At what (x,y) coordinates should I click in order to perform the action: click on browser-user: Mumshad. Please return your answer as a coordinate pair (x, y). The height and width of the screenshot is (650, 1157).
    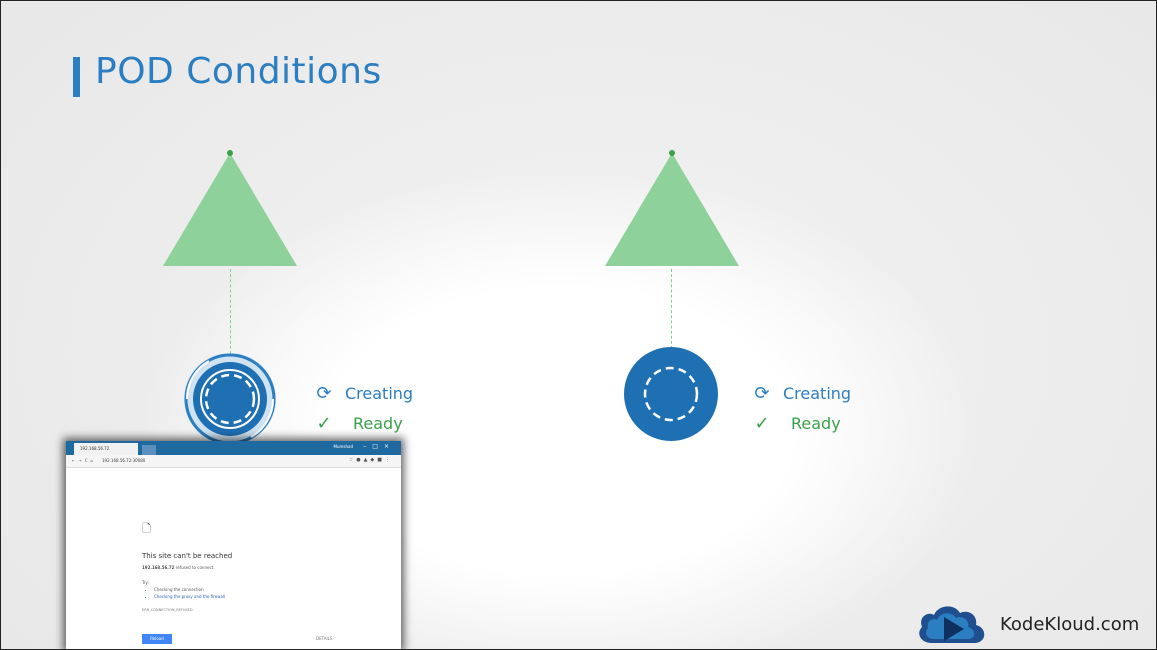
    Looking at the image, I should click on (343, 446).